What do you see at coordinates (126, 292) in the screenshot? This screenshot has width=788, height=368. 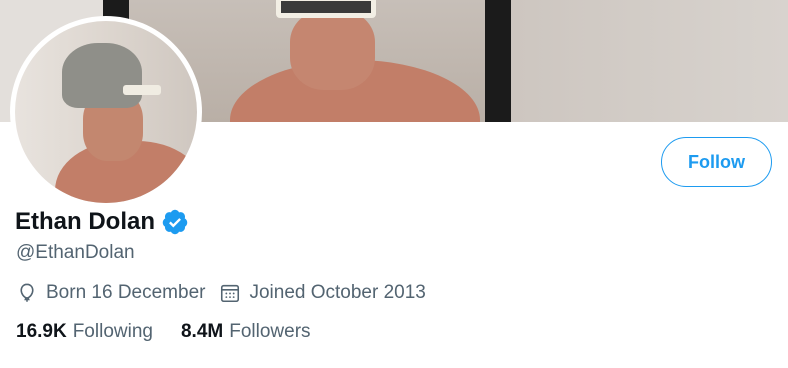 I see `birthday-text: Born 16 December` at bounding box center [126, 292].